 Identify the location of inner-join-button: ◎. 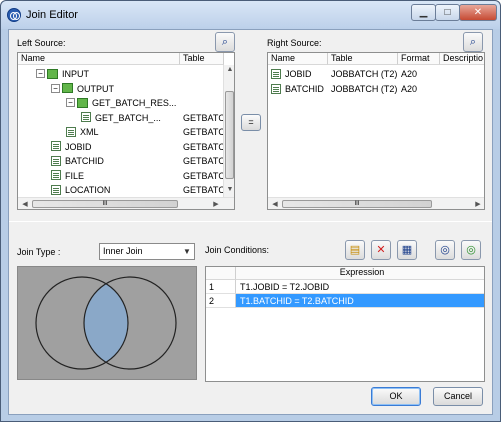
(445, 250).